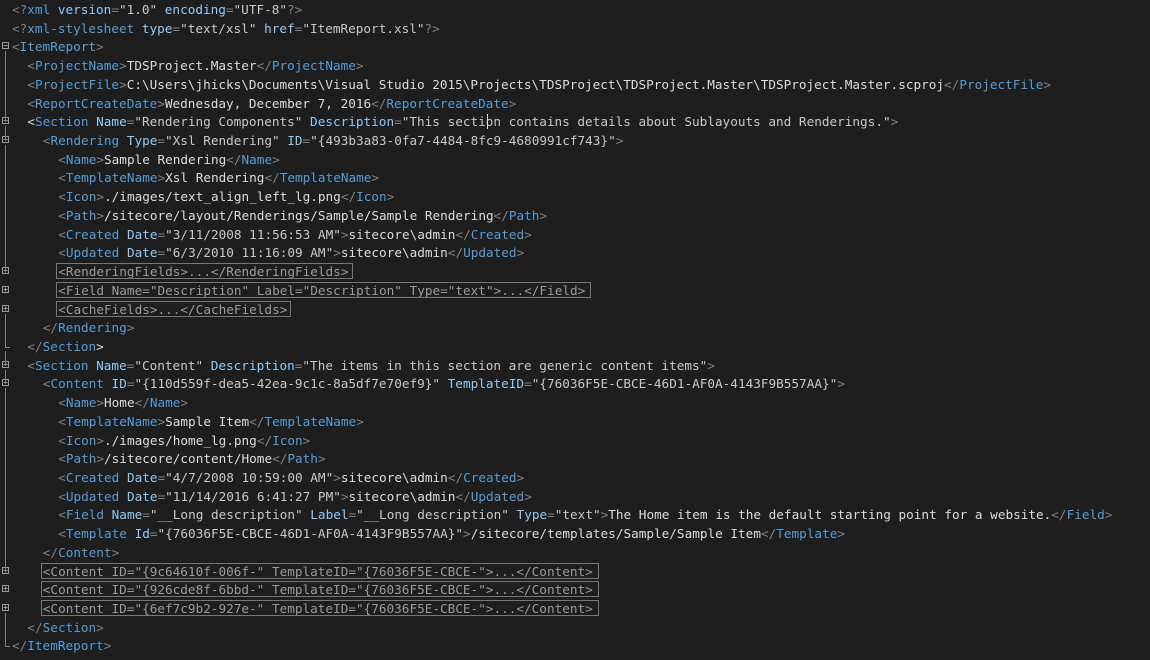  What do you see at coordinates (81, 552) in the screenshot?
I see `code-text: </Content>` at bounding box center [81, 552].